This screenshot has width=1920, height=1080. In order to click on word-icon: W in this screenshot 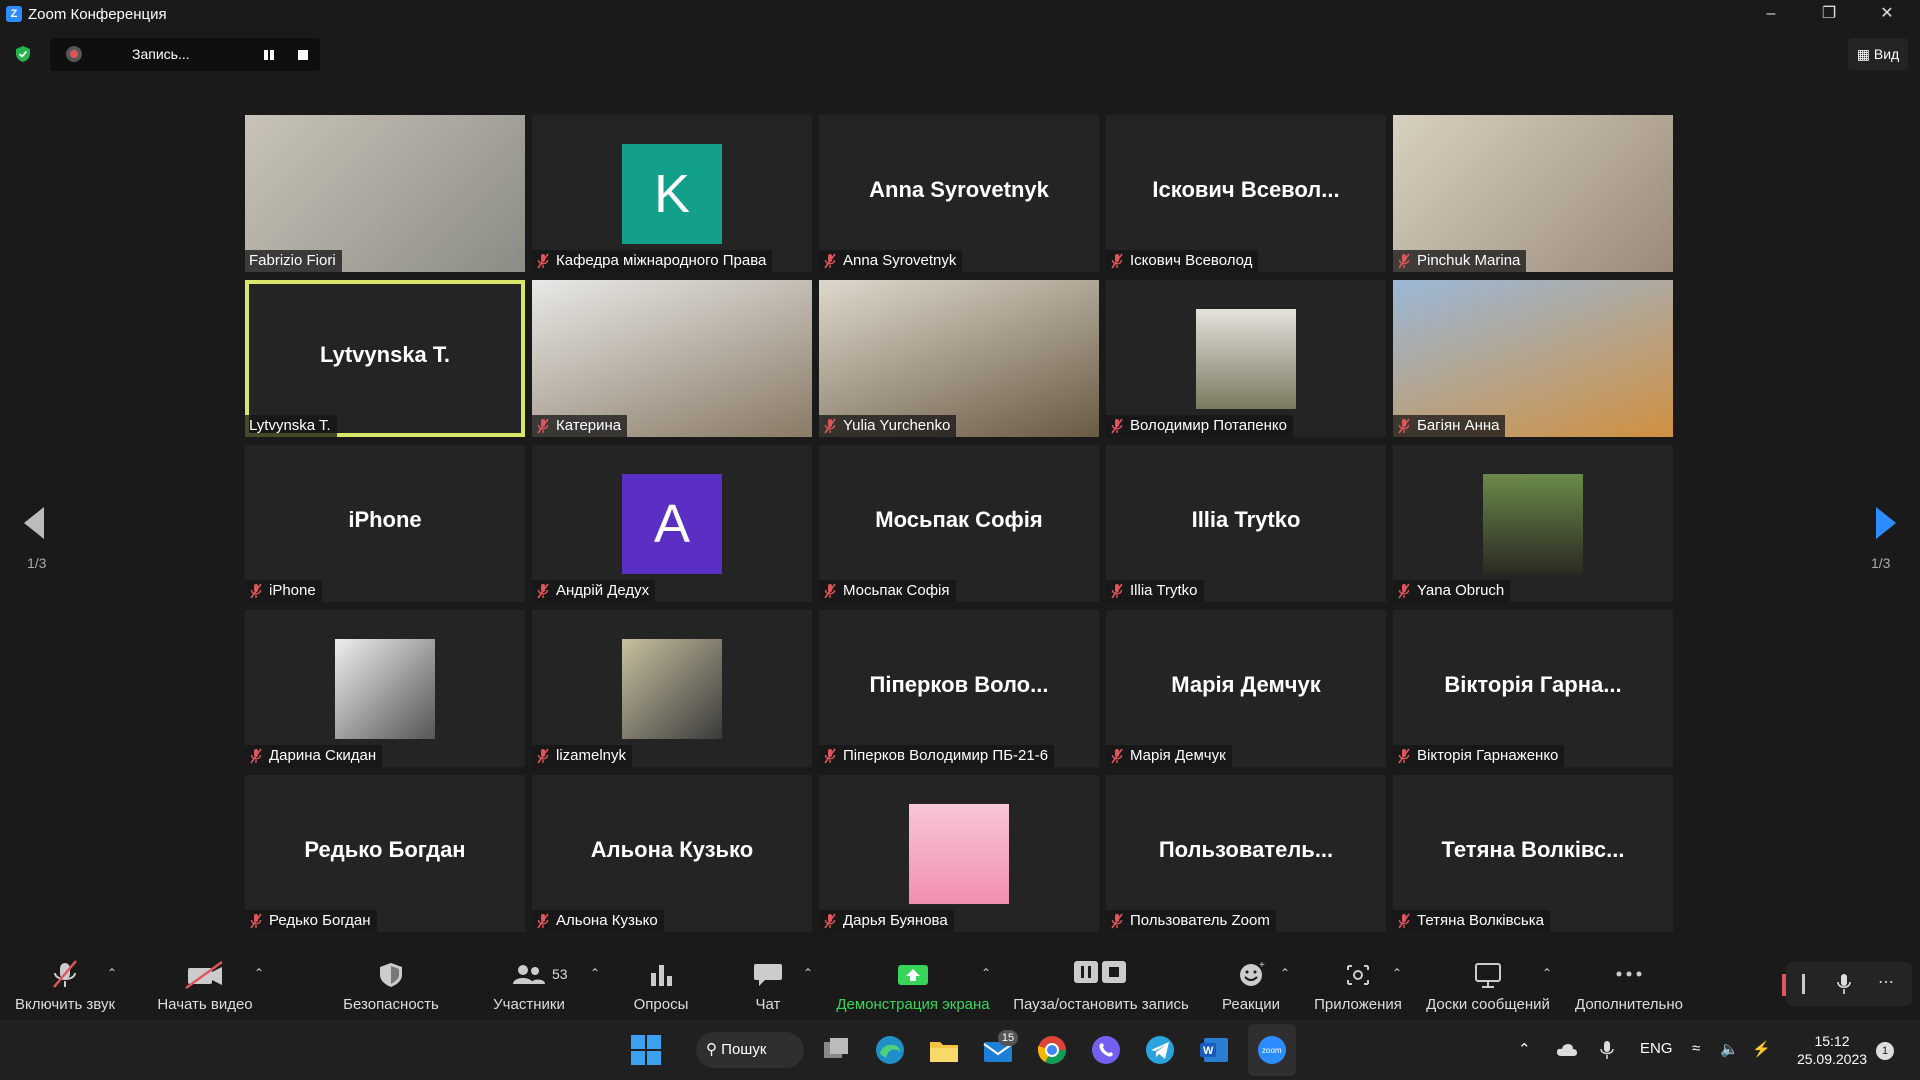, I will do `click(1214, 1050)`.